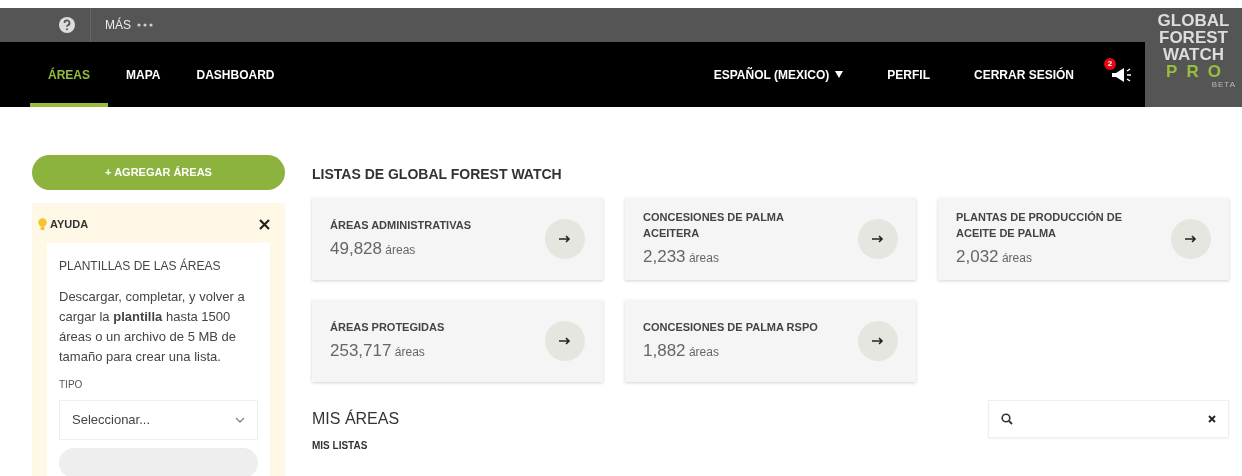 This screenshot has width=1242, height=476. Describe the element at coordinates (839, 74) in the screenshot. I see `caret-icon` at that location.